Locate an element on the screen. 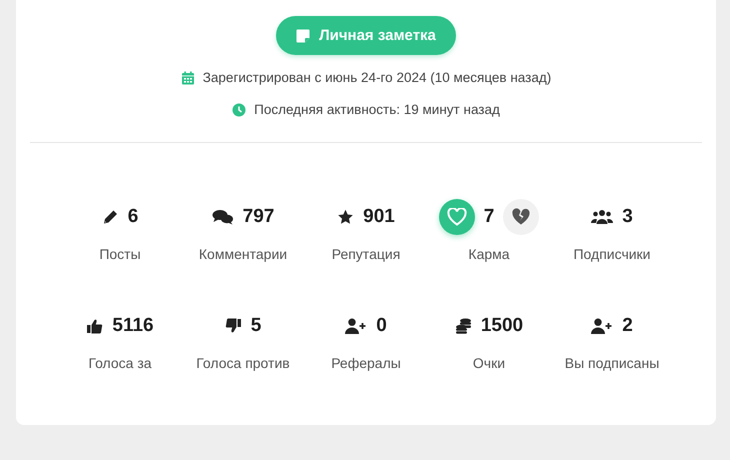  calendar-icon is located at coordinates (187, 77).